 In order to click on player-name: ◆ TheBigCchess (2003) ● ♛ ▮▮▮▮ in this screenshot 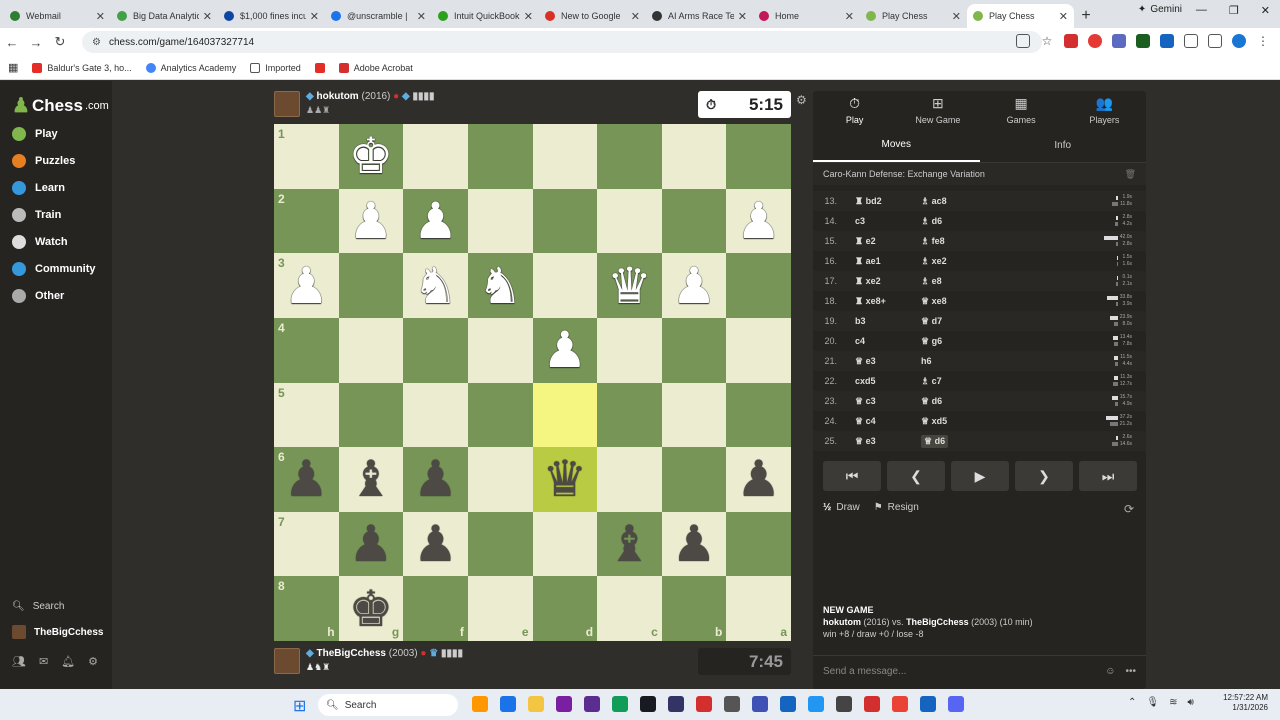, I will do `click(384, 653)`.